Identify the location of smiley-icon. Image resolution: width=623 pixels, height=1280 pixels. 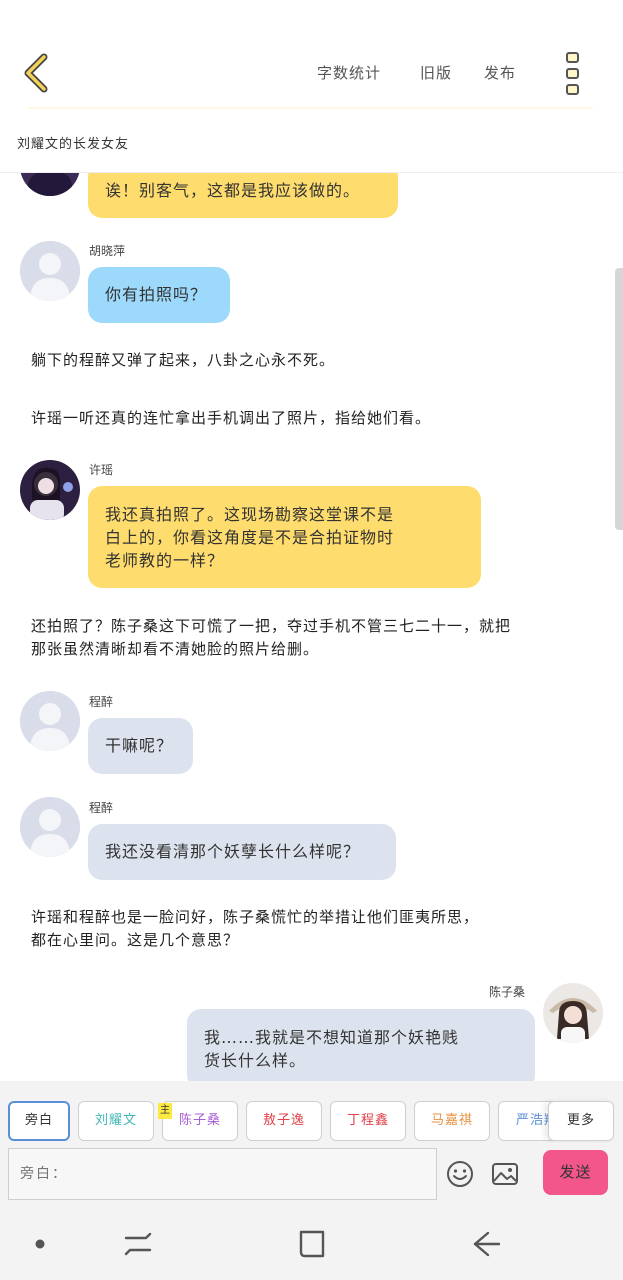
(460, 1174).